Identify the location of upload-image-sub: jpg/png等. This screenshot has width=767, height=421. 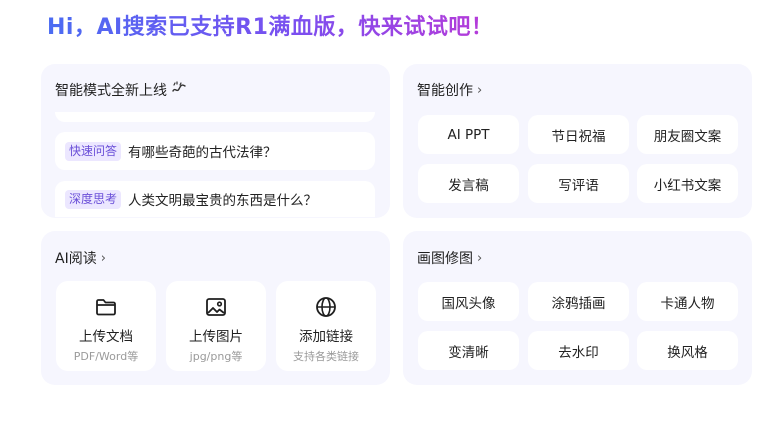
(216, 356).